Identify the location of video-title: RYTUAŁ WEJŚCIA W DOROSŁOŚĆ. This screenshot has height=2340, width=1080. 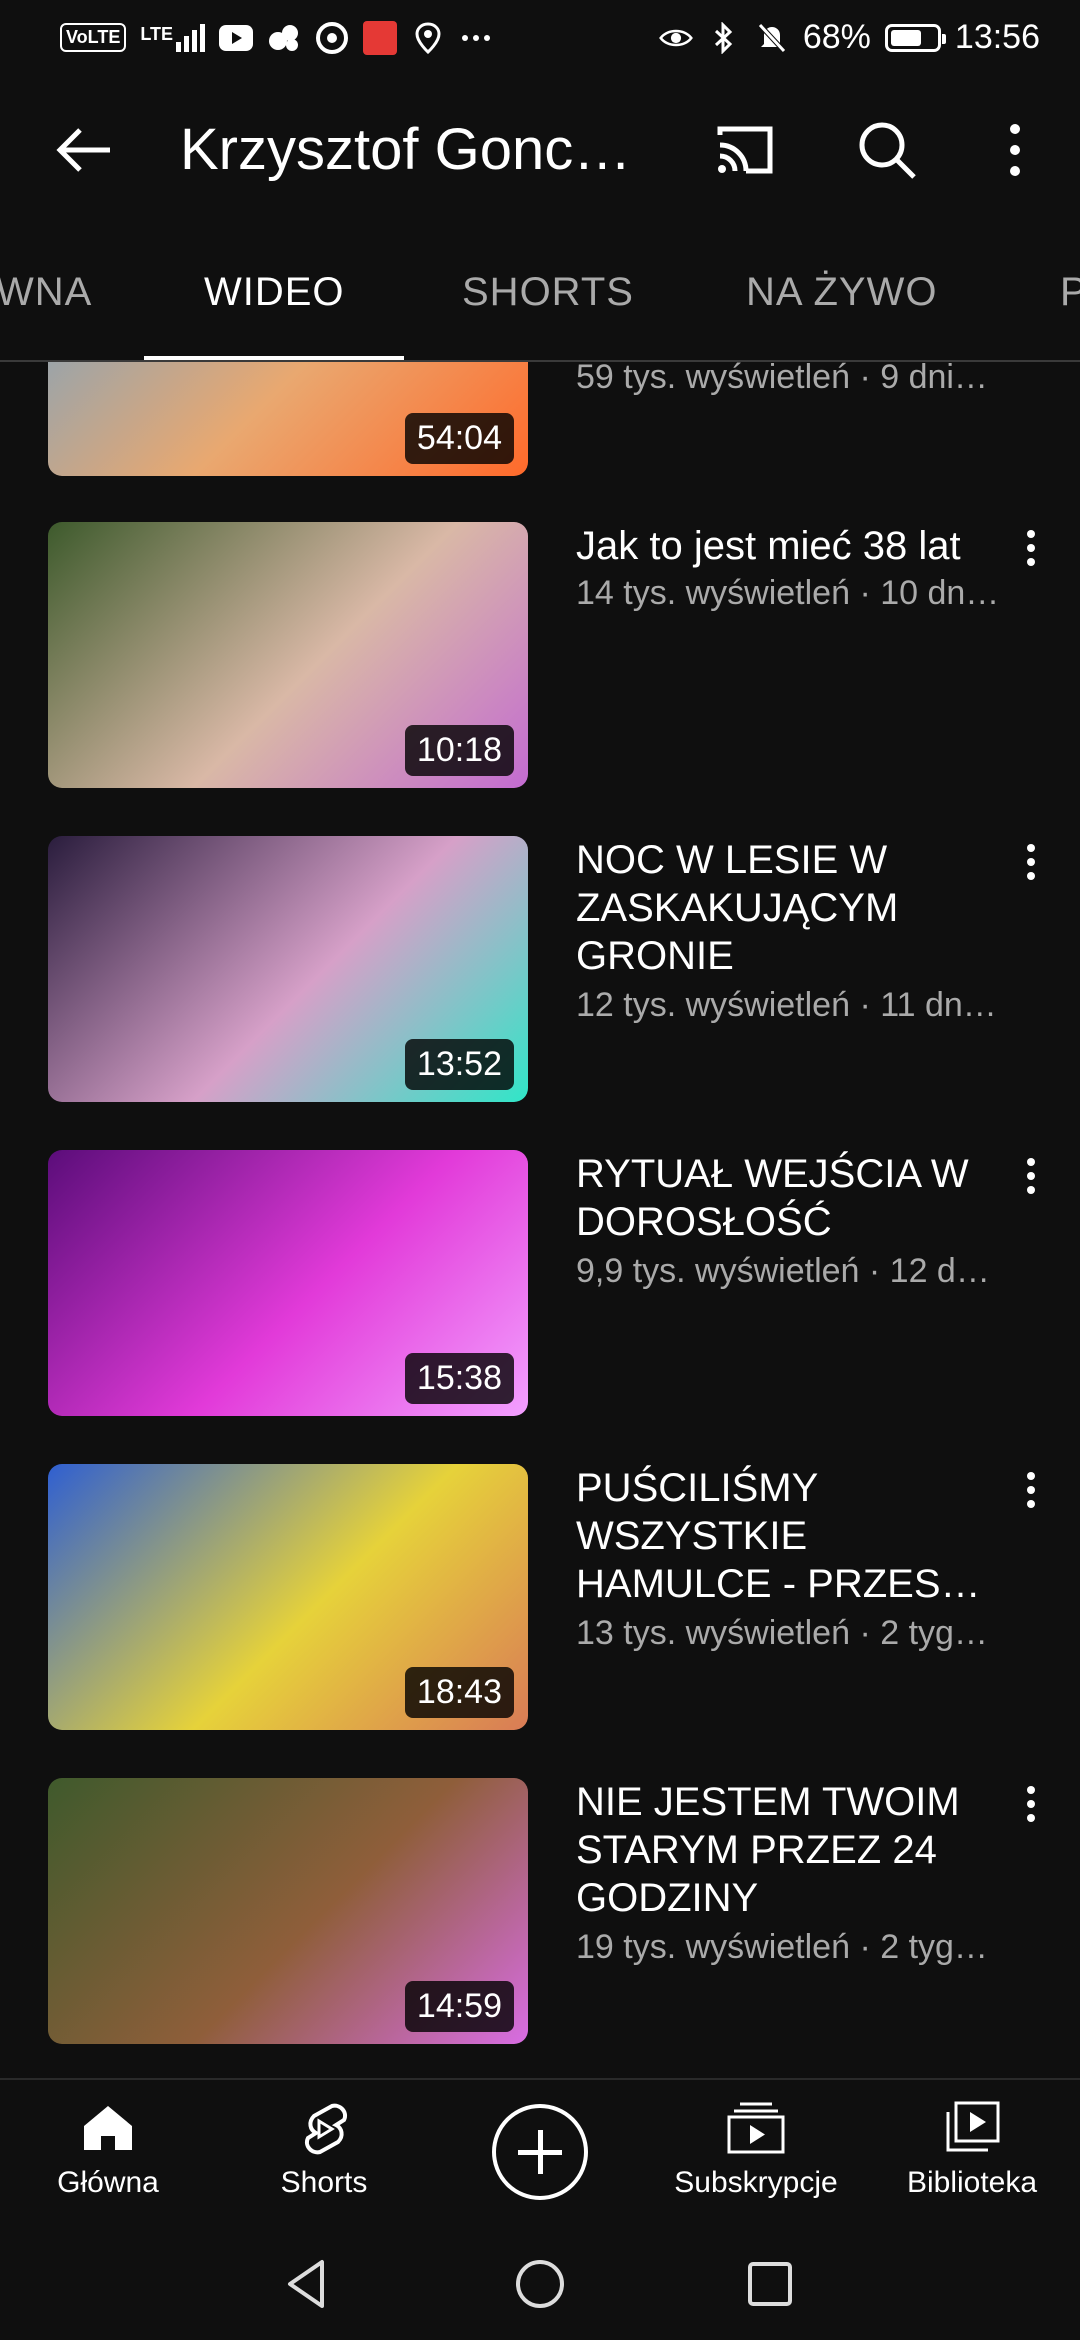
(786, 1198).